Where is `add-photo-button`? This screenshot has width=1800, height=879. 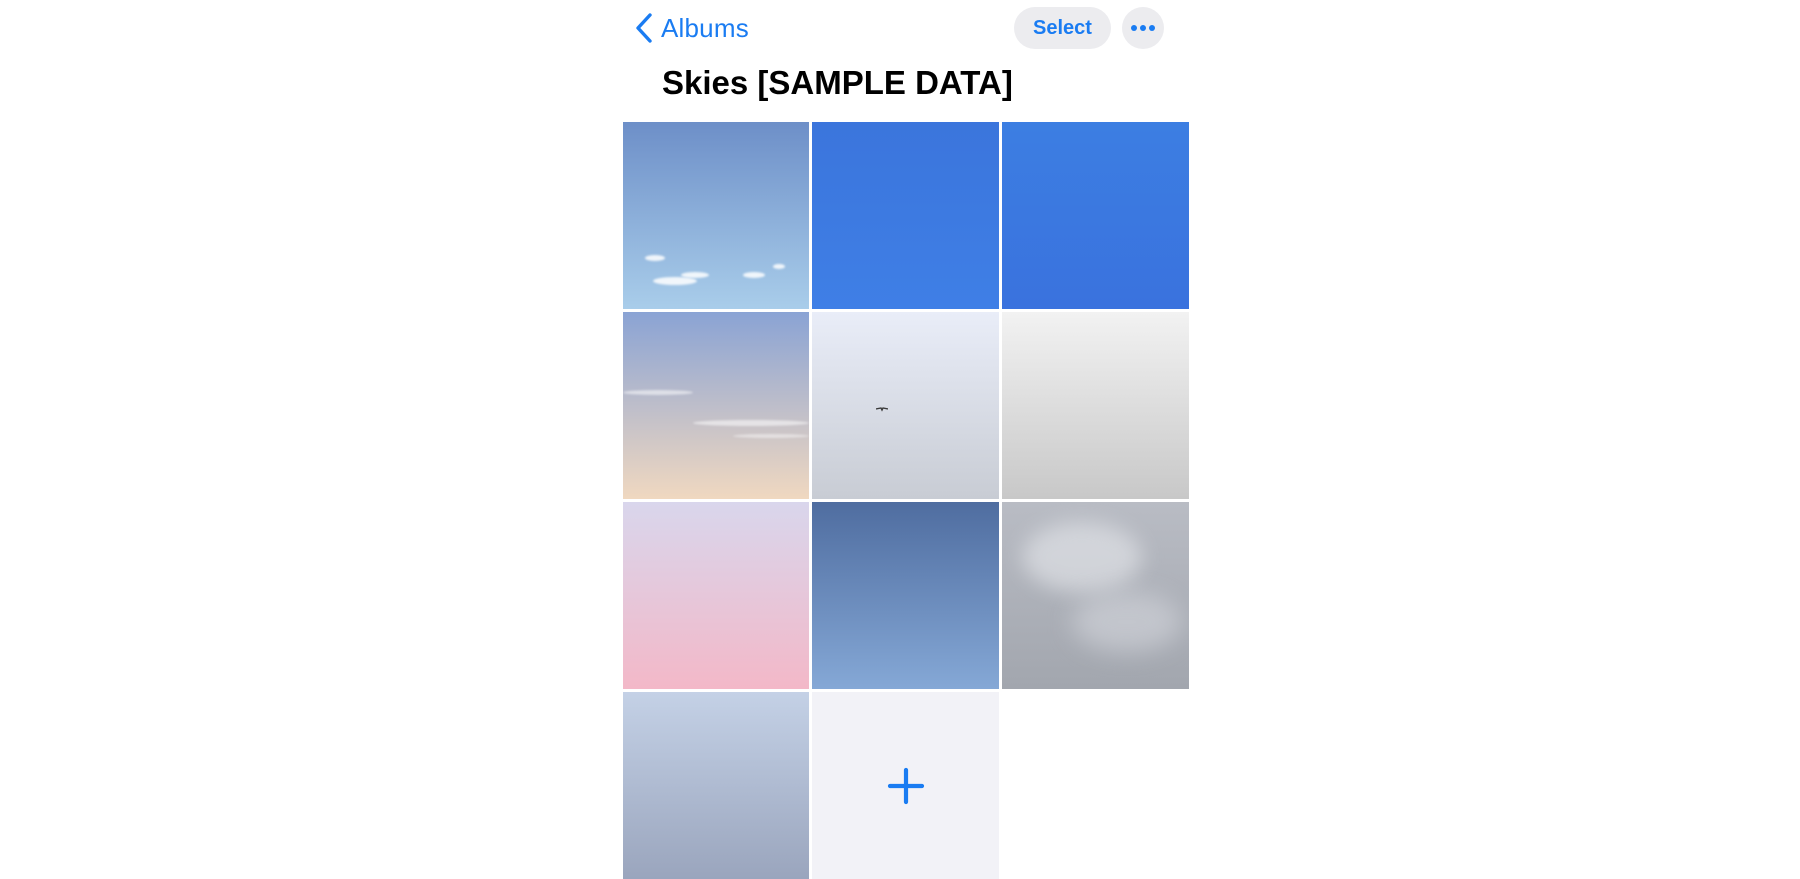
add-photo-button is located at coordinates (905, 785).